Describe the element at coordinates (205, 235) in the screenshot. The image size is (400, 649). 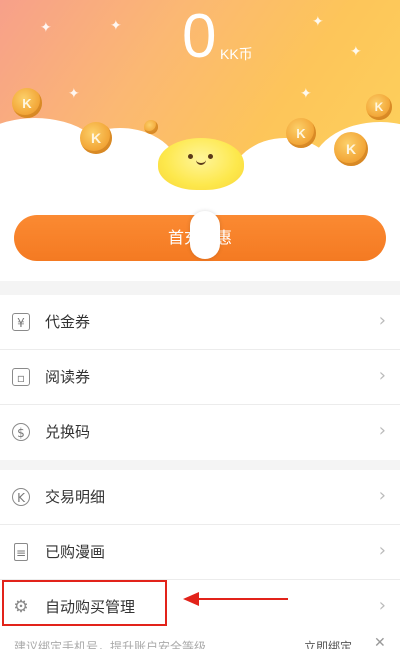
I see `touch-indicator` at that location.